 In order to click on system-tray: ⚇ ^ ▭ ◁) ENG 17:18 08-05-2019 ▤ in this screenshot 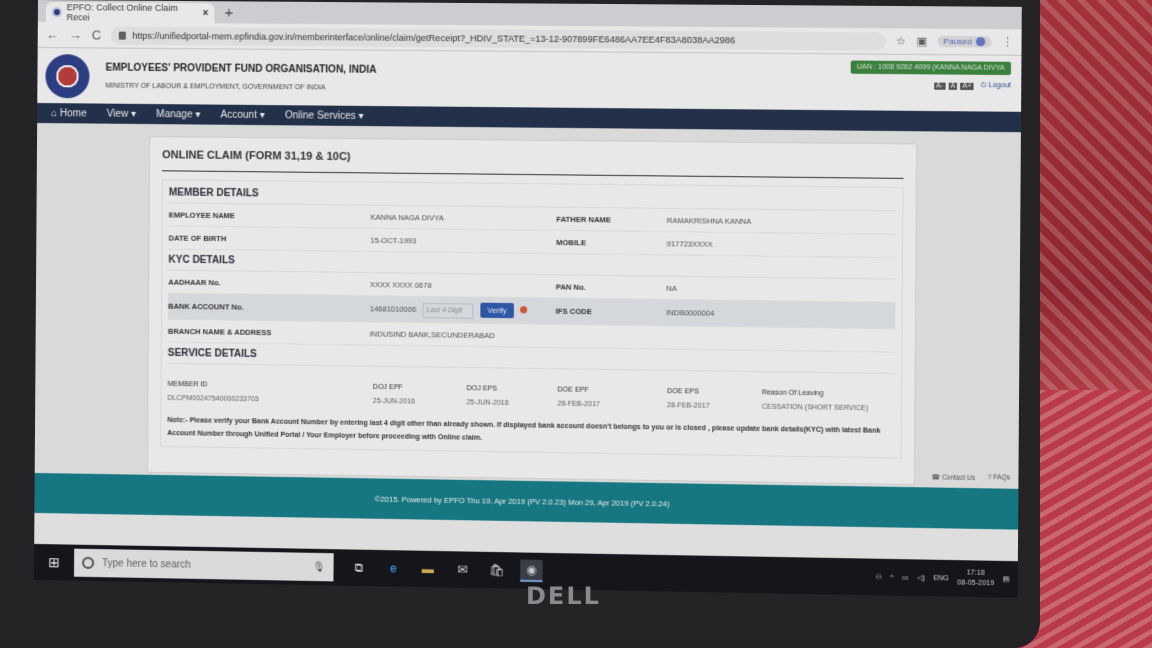, I will do `click(946, 578)`.